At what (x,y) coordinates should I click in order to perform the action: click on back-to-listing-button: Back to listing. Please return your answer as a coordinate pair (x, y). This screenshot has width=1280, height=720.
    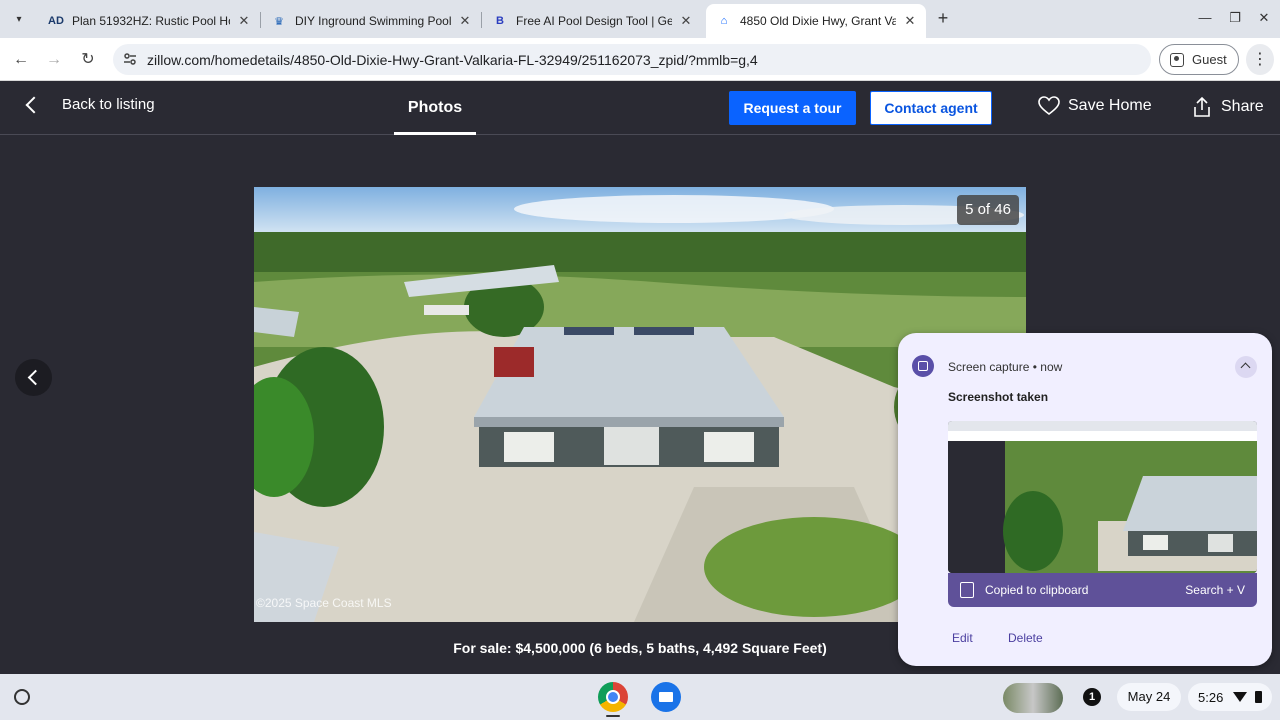
    Looking at the image, I should click on (88, 104).